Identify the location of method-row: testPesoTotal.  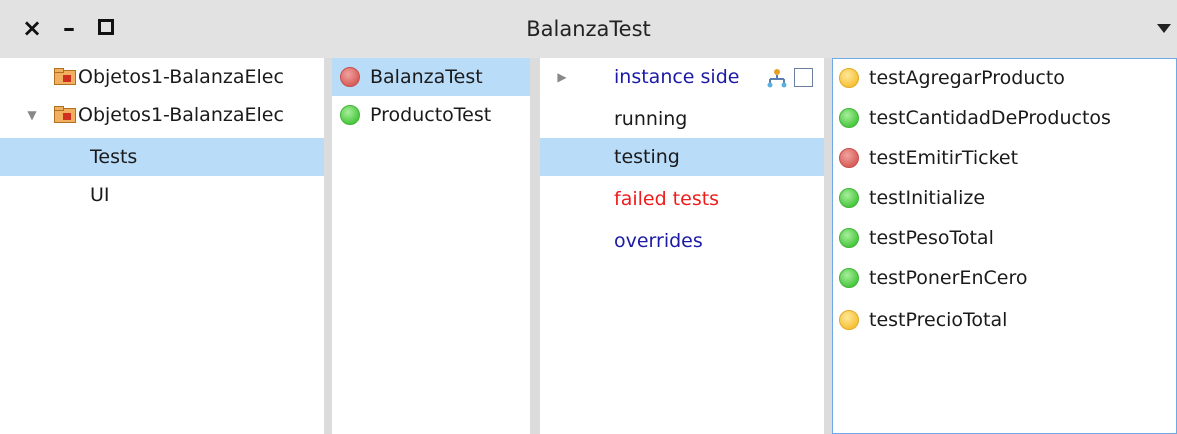
(1004, 238).